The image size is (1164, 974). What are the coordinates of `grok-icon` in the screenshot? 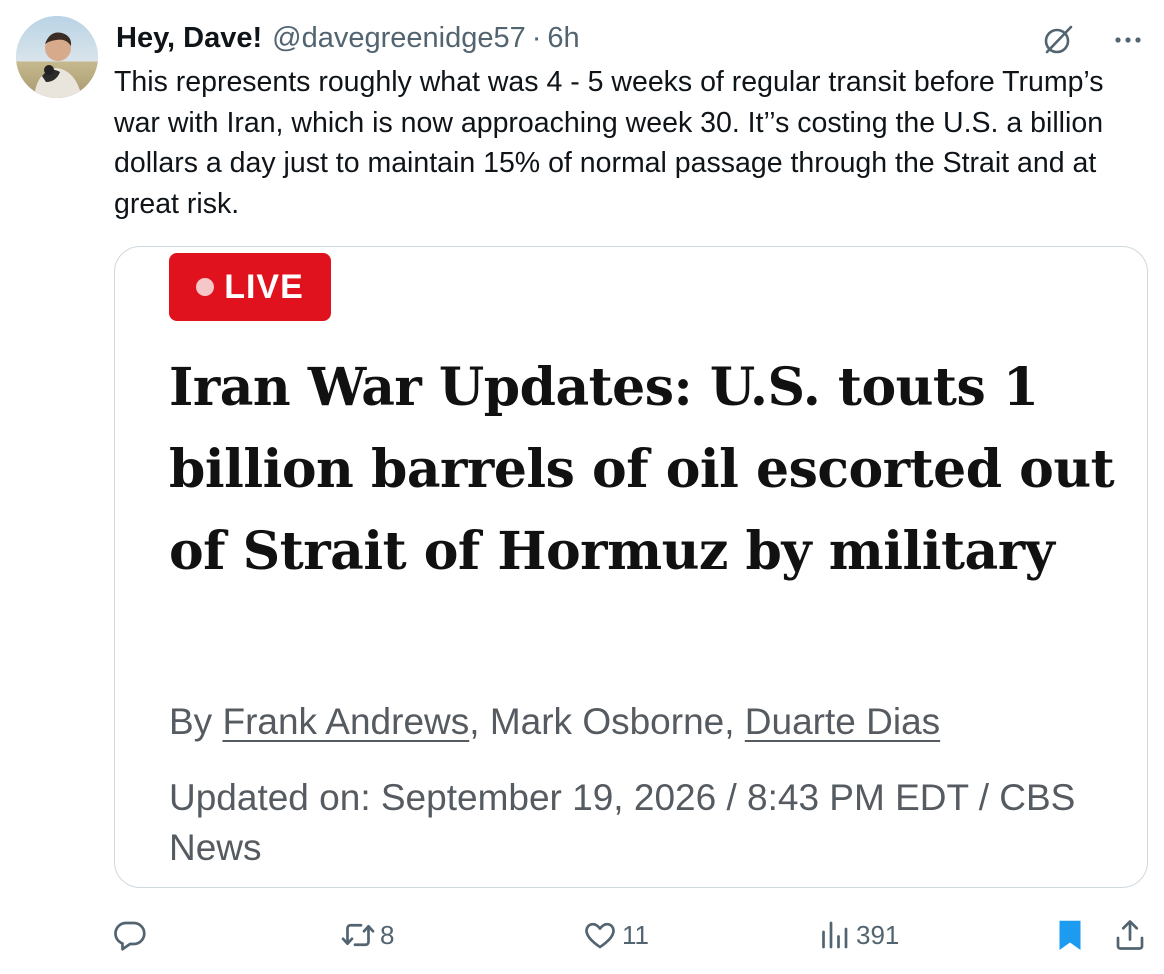 It's located at (1058, 40).